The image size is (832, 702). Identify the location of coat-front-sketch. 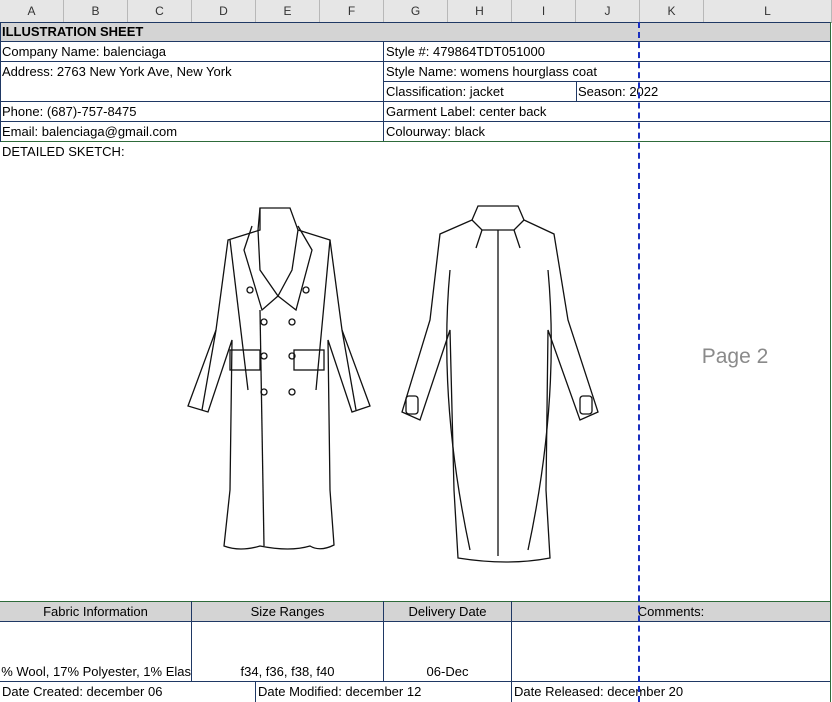
(280, 380).